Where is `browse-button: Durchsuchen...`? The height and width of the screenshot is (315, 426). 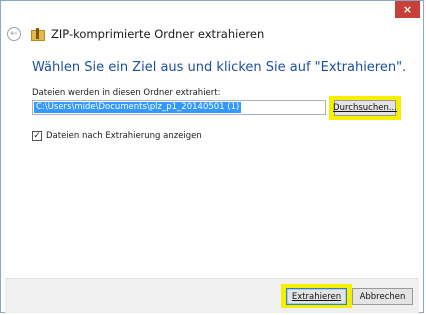 browse-button: Durchsuchen... is located at coordinates (365, 108).